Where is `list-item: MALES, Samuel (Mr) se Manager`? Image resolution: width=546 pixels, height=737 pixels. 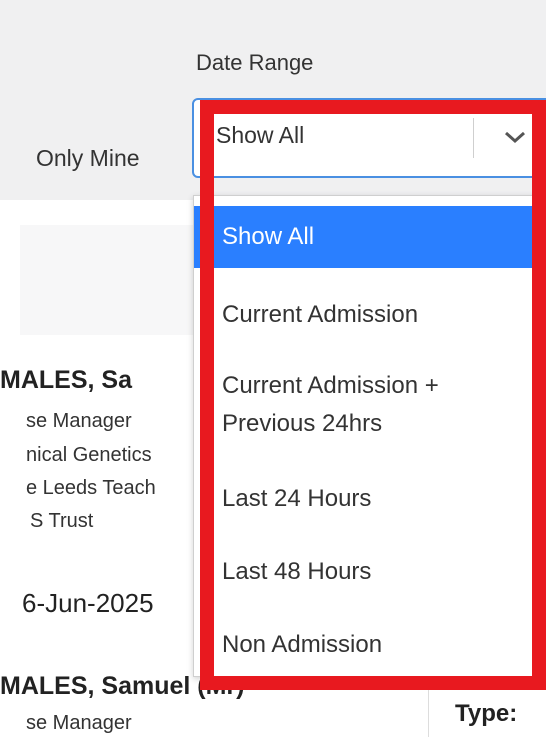
list-item: MALES, Samuel (Mr) se Manager is located at coordinates (215, 703).